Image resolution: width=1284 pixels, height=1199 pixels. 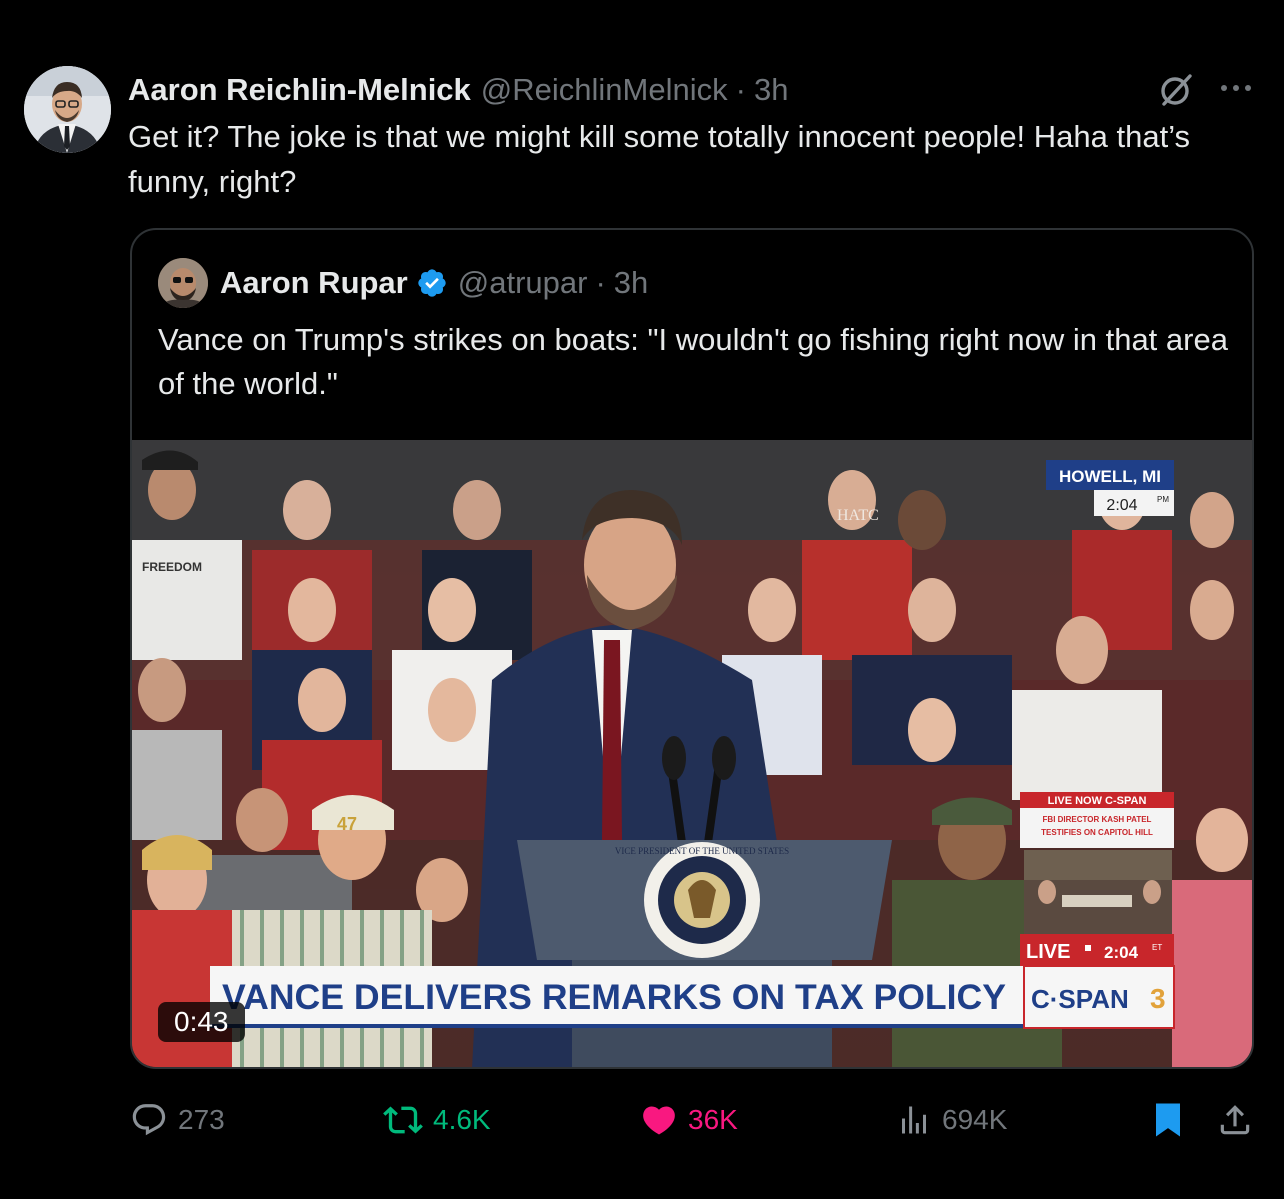 What do you see at coordinates (713, 1119) in the screenshot?
I see `like-count: 36K` at bounding box center [713, 1119].